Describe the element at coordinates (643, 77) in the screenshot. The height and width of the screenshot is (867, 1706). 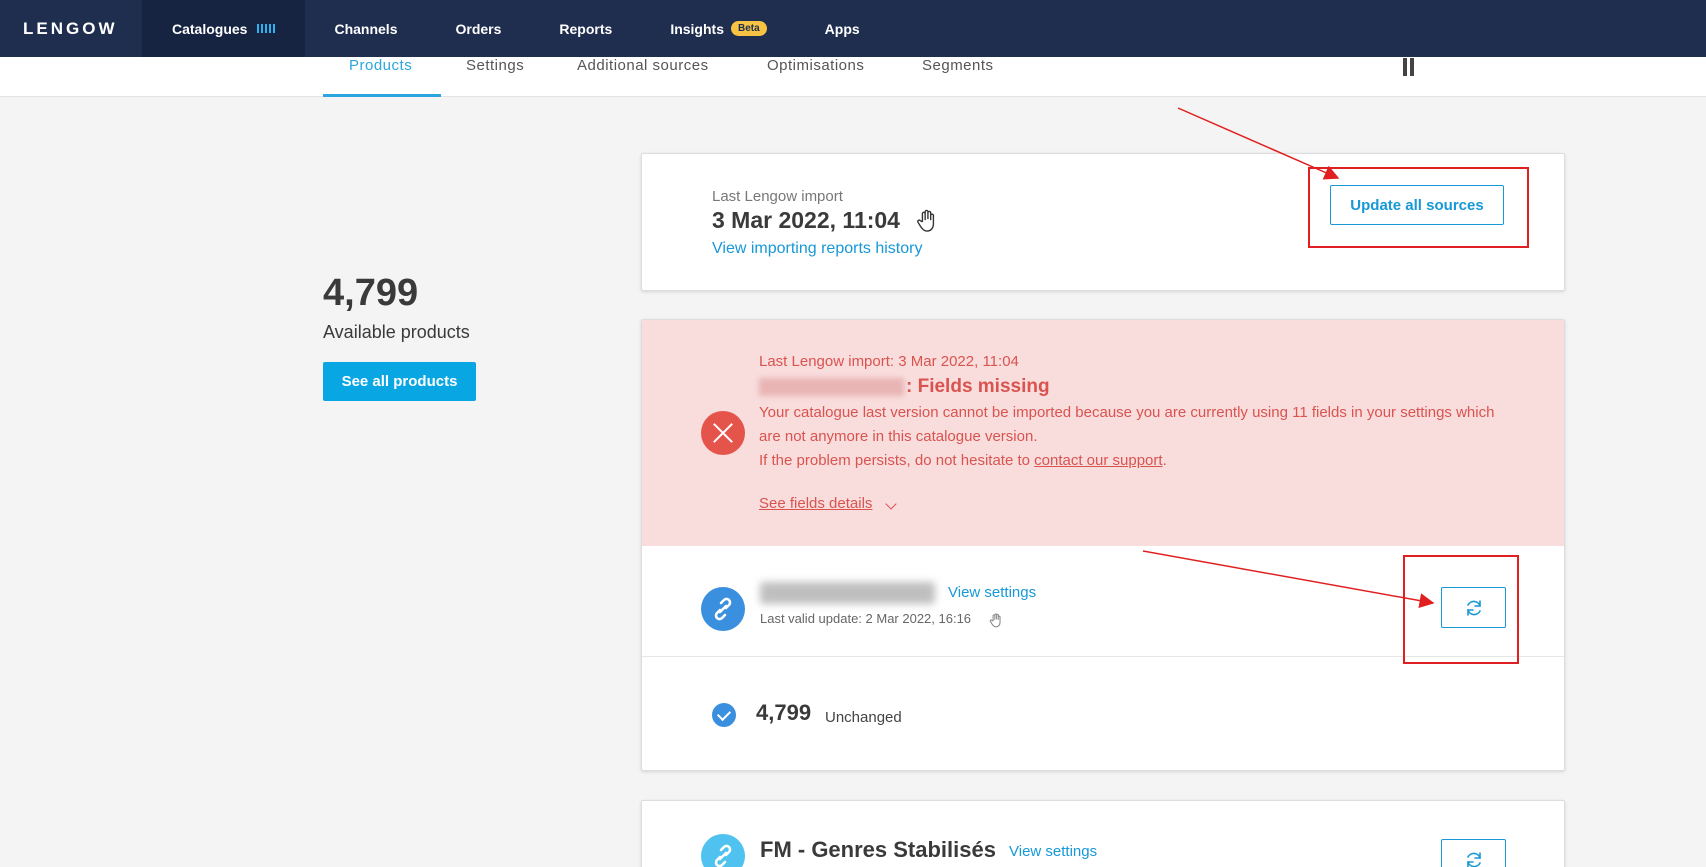
I see `tab-additional-sources: Additional sources` at that location.